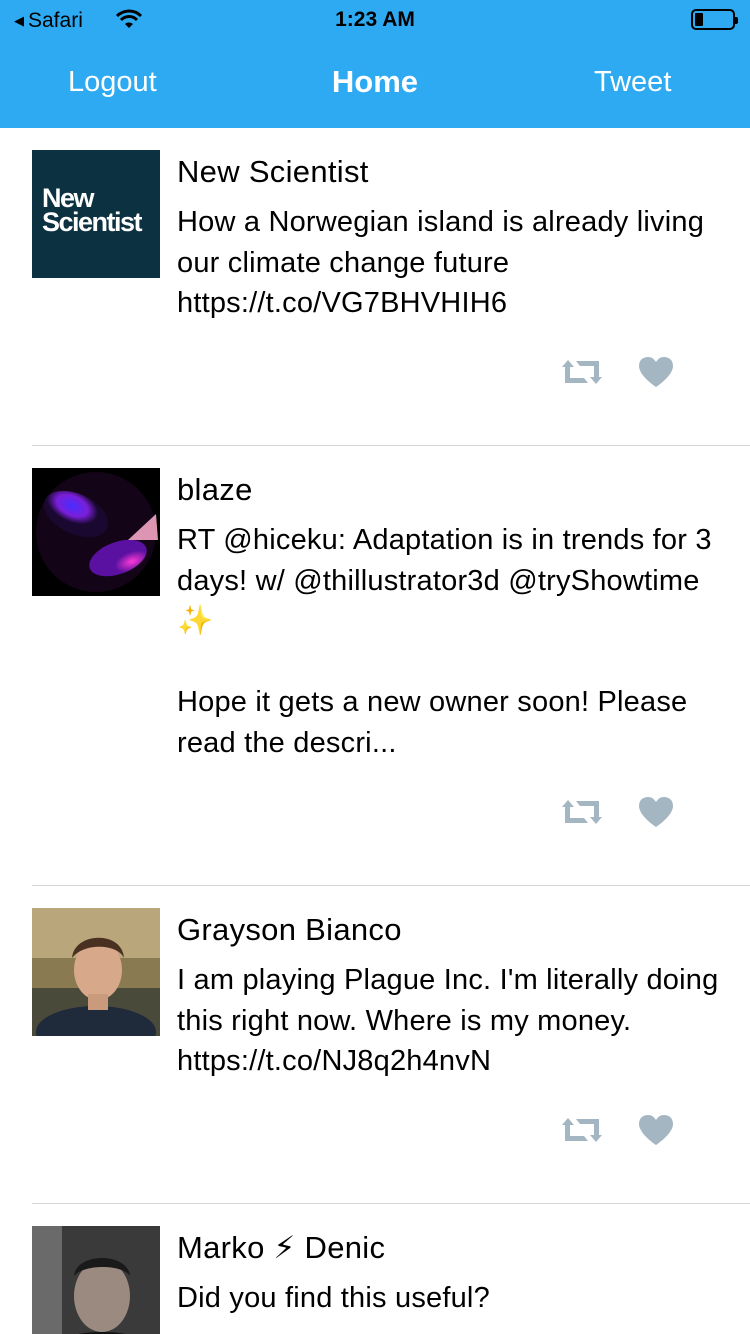  I want to click on tweet-author-name: Marko ⚡ Denic, so click(281, 1247).